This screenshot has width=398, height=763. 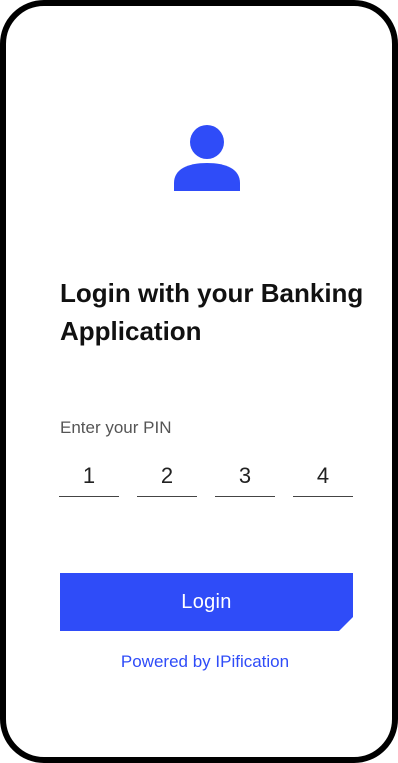 What do you see at coordinates (116, 427) in the screenshot?
I see `pin-label: Enter your PIN` at bounding box center [116, 427].